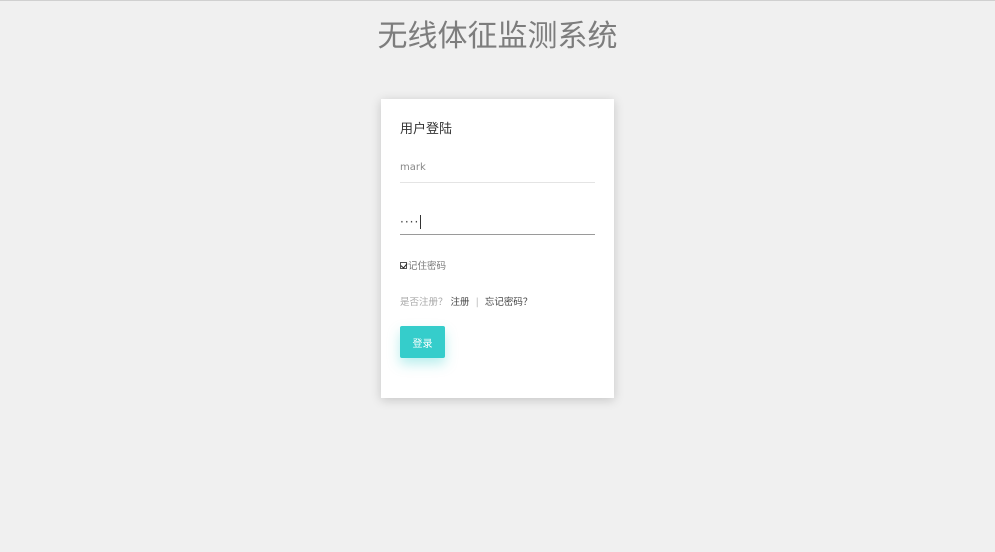  Describe the element at coordinates (426, 129) in the screenshot. I see `login-heading: 用户登陆` at that location.